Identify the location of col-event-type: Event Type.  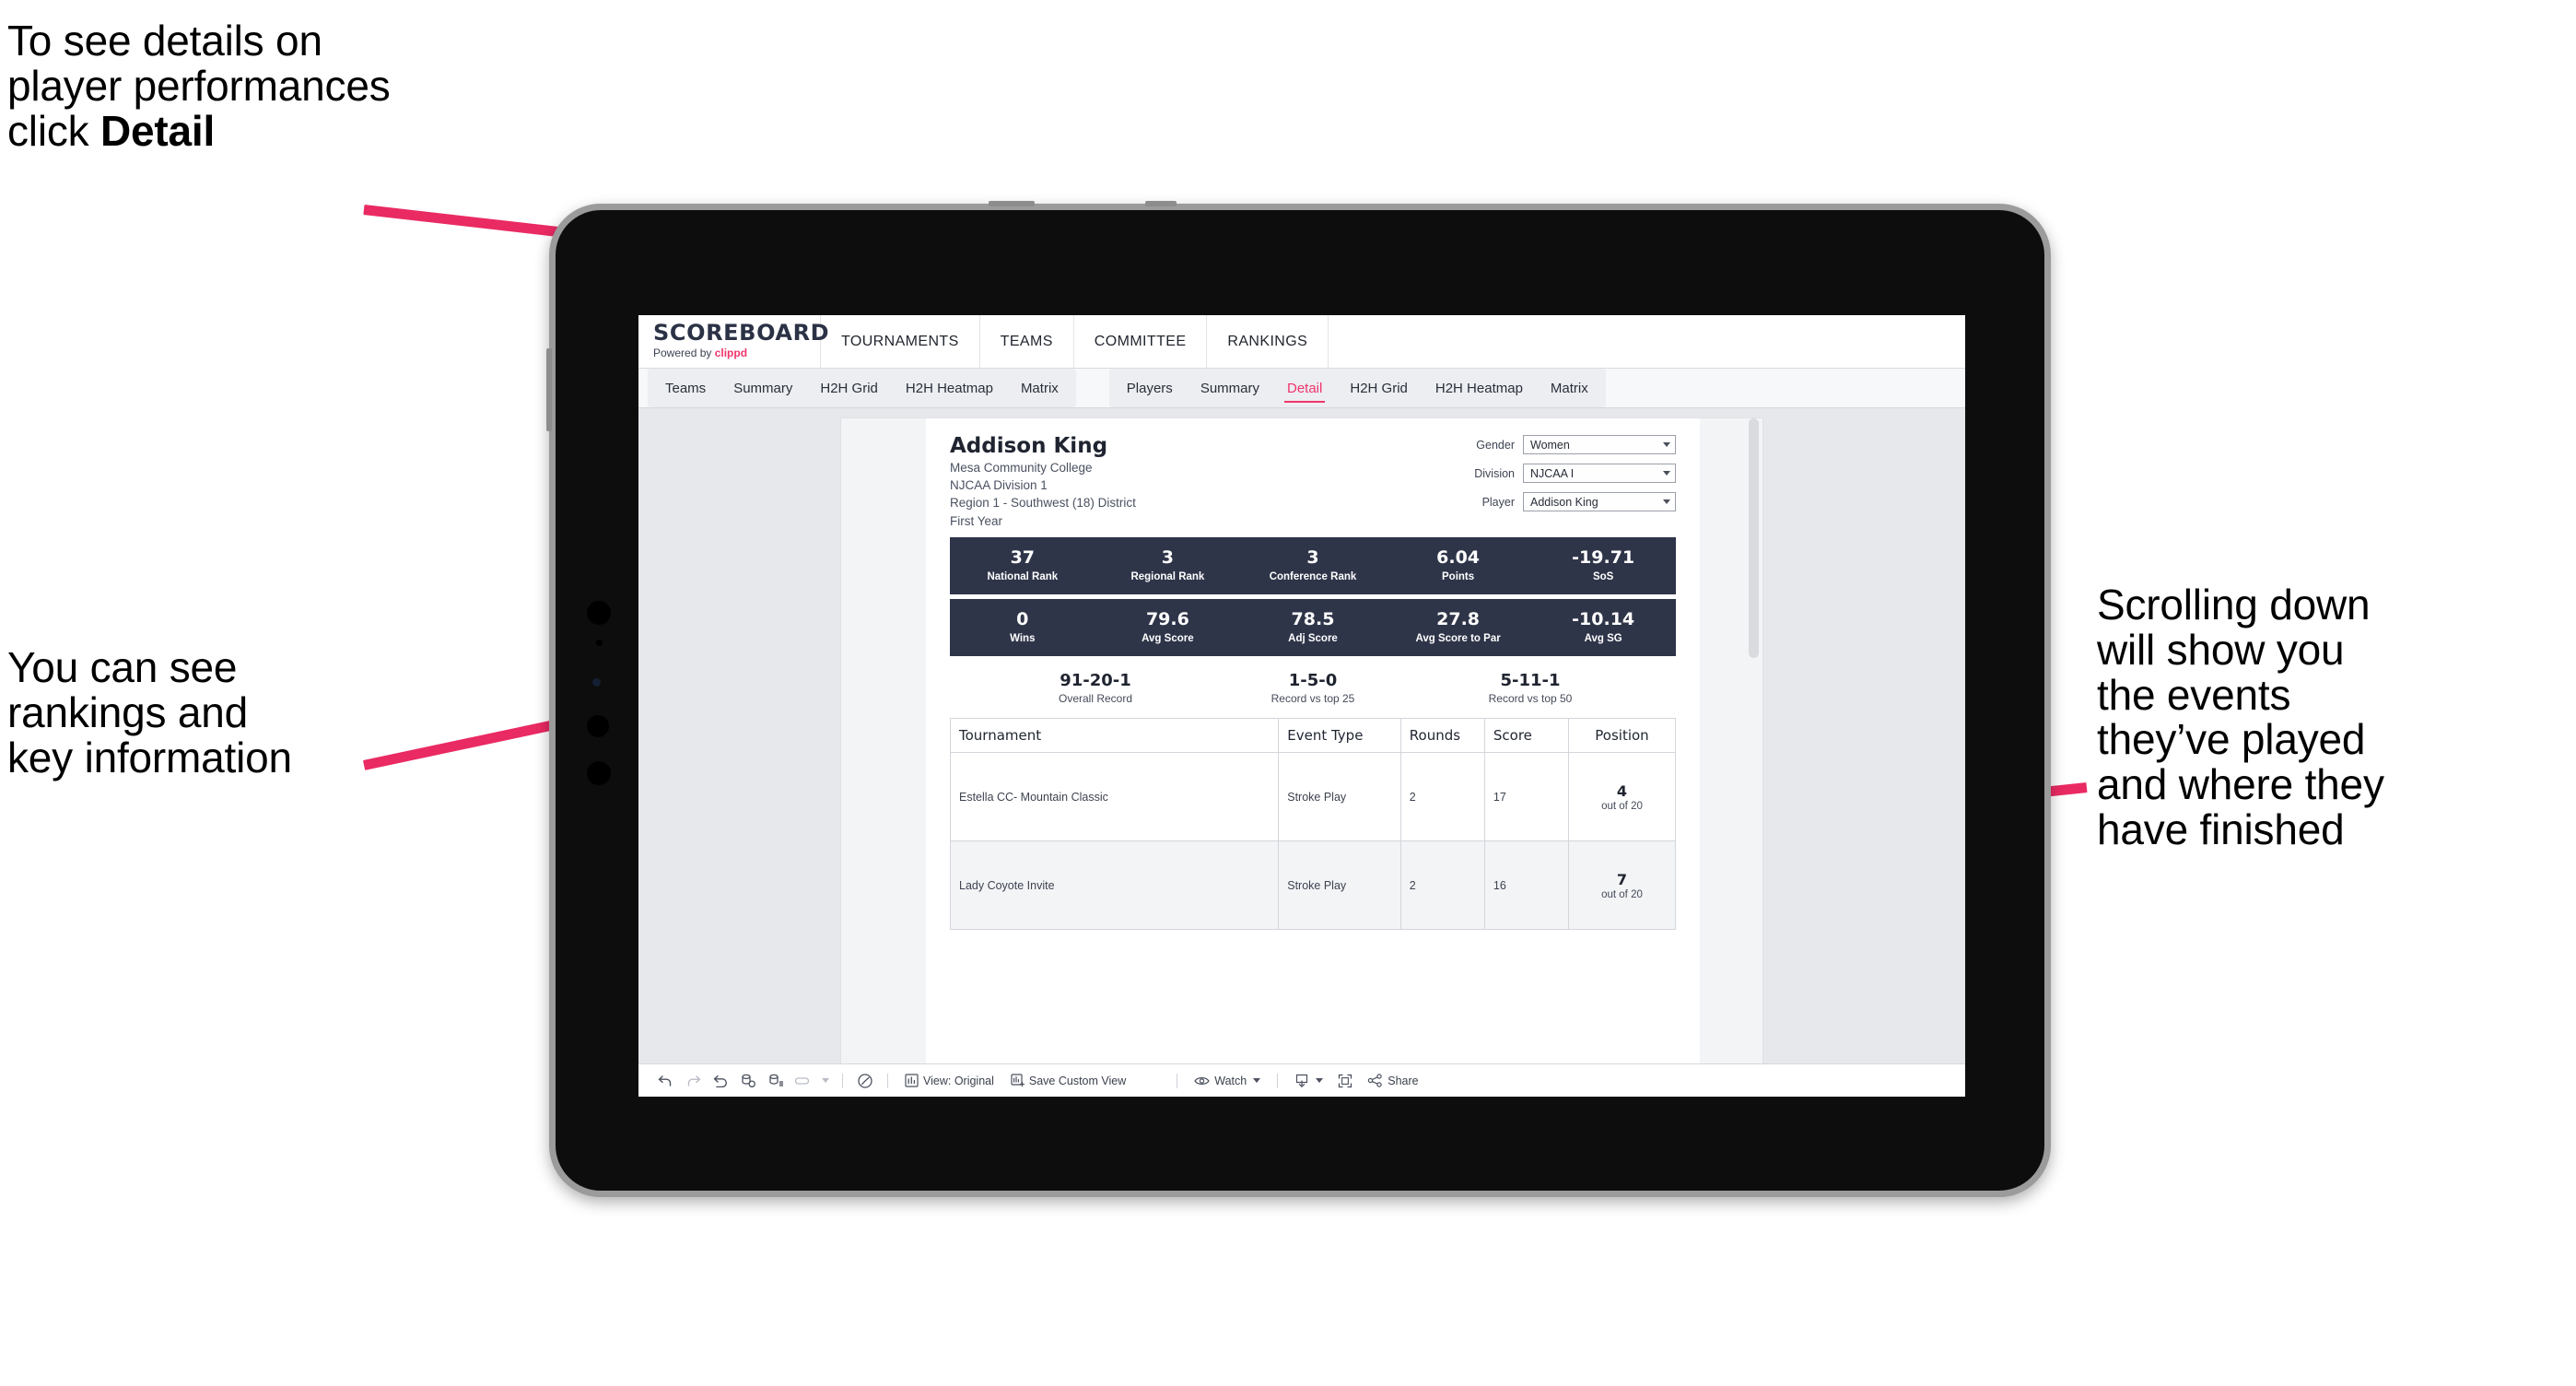
(1339, 736).